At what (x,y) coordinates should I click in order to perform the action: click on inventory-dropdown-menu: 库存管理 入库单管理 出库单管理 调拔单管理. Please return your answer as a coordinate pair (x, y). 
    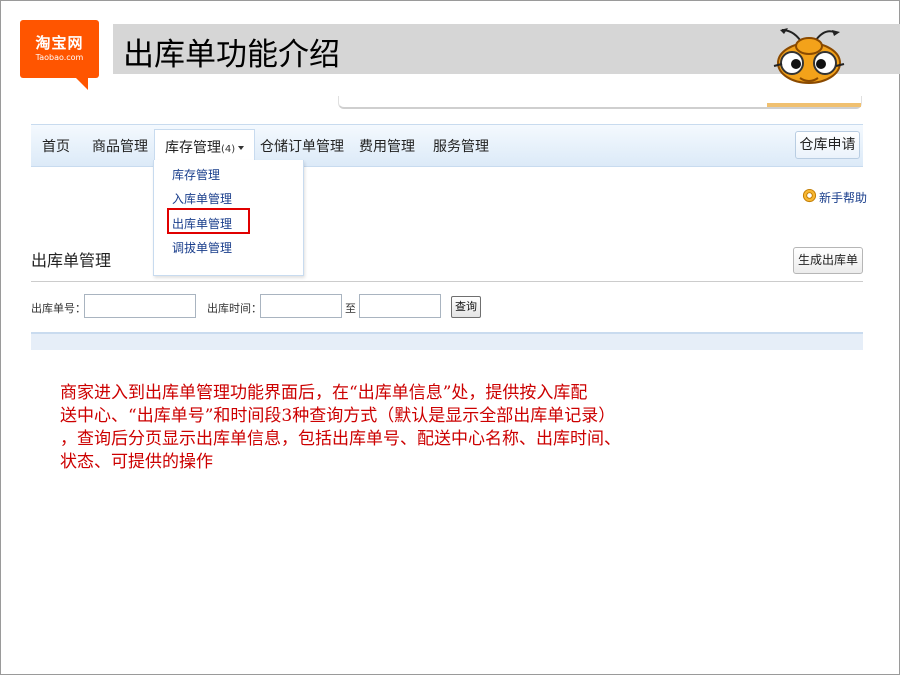
    Looking at the image, I should click on (228, 218).